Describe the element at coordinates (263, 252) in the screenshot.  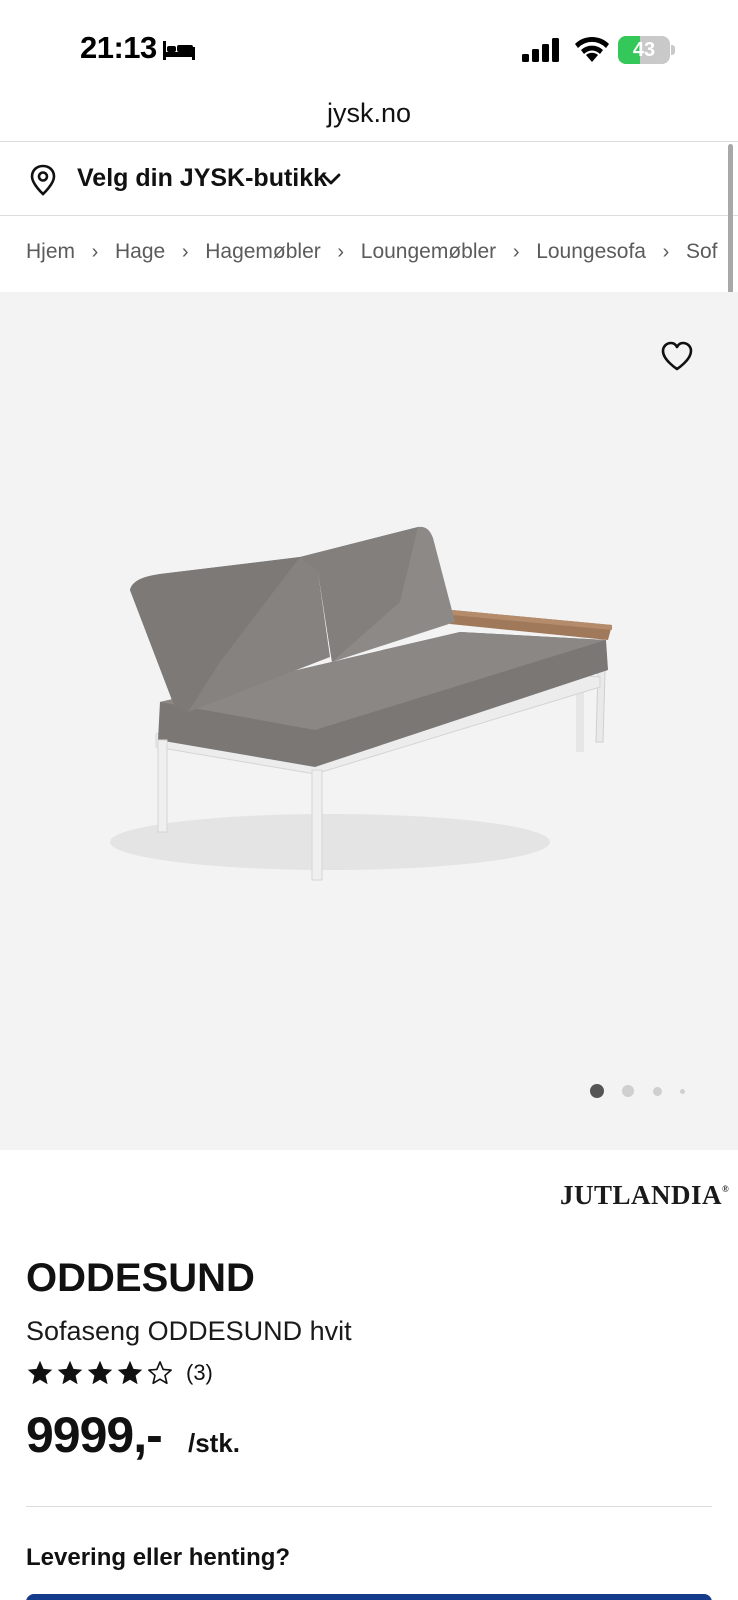
I see `breadcrumb-item-hagemobler: Hagemøbler` at that location.